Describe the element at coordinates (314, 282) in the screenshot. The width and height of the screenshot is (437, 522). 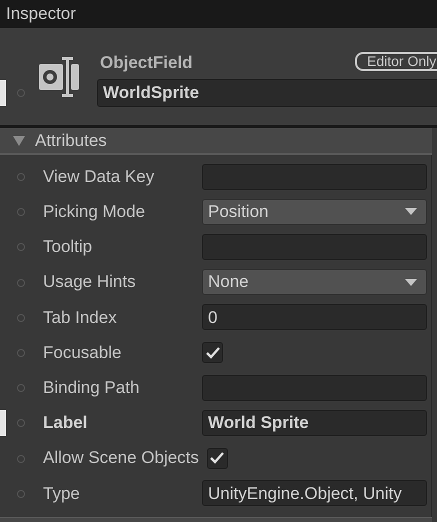
I see `dropdown: None` at that location.